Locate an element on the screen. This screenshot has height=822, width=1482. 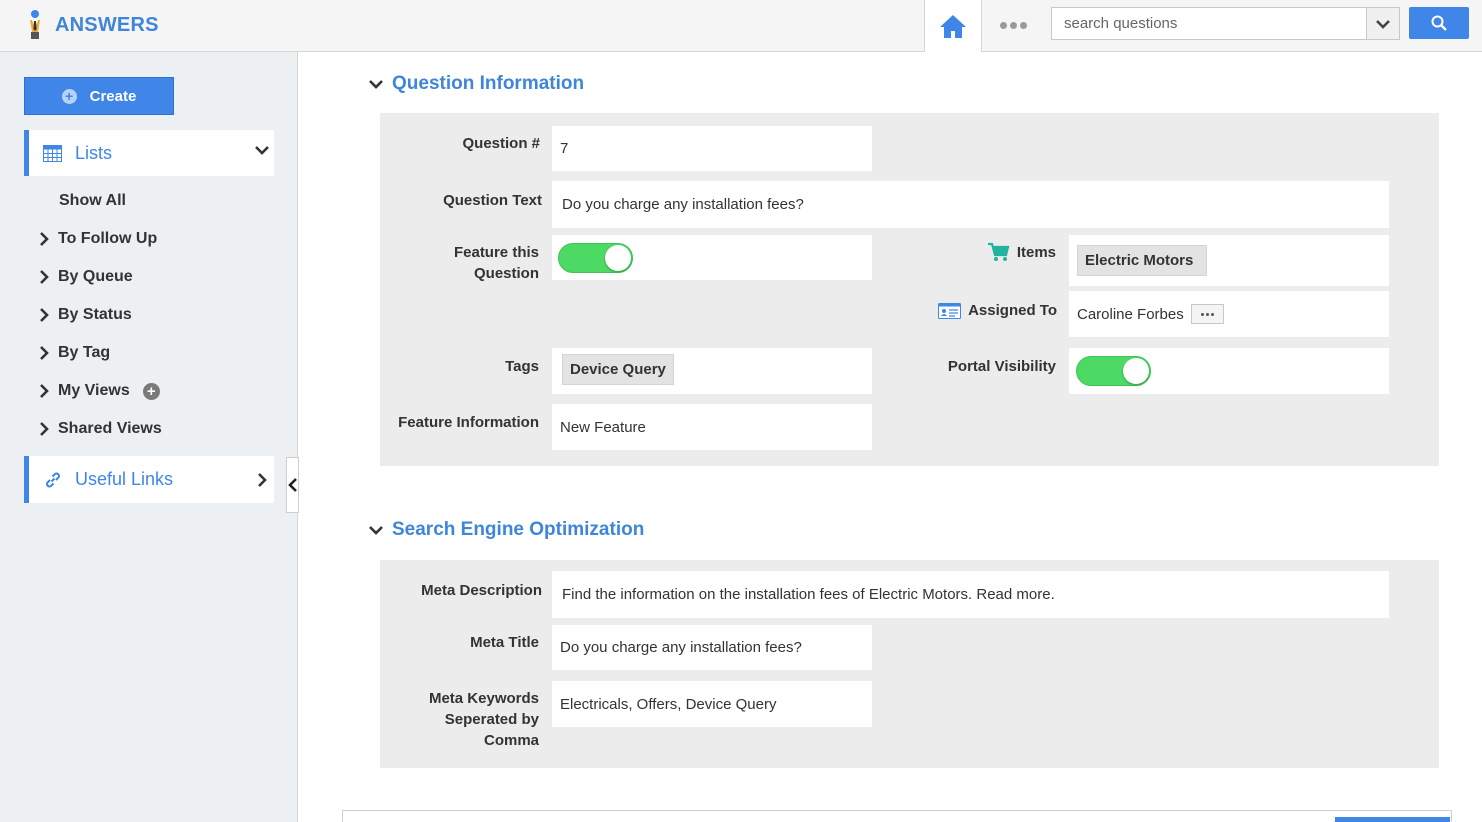
sidebar-item-to-follow-up: To Follow Up is located at coordinates (97, 239).